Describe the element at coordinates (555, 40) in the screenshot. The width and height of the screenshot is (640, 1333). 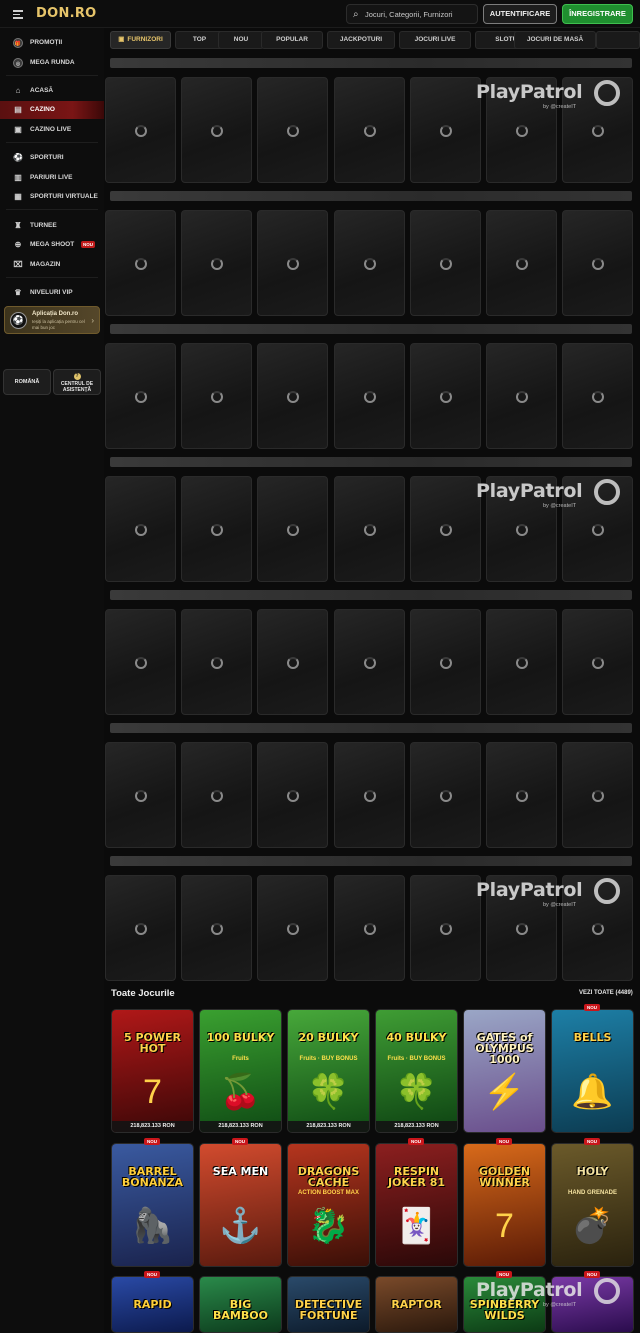
I see `tab-jocuri-de-masa: JOCURI DE MASĂ` at that location.